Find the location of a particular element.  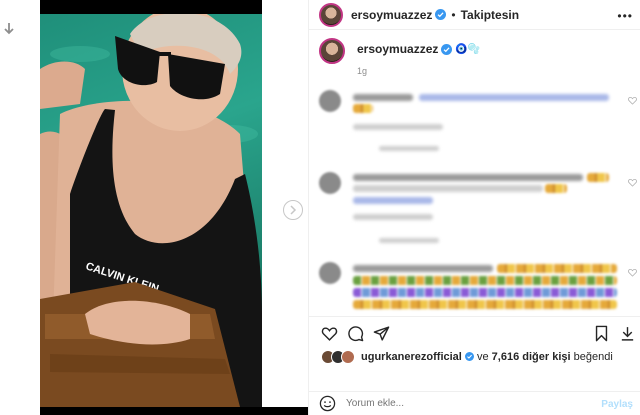

caption-username: ersoymuazzez is located at coordinates (397, 49).